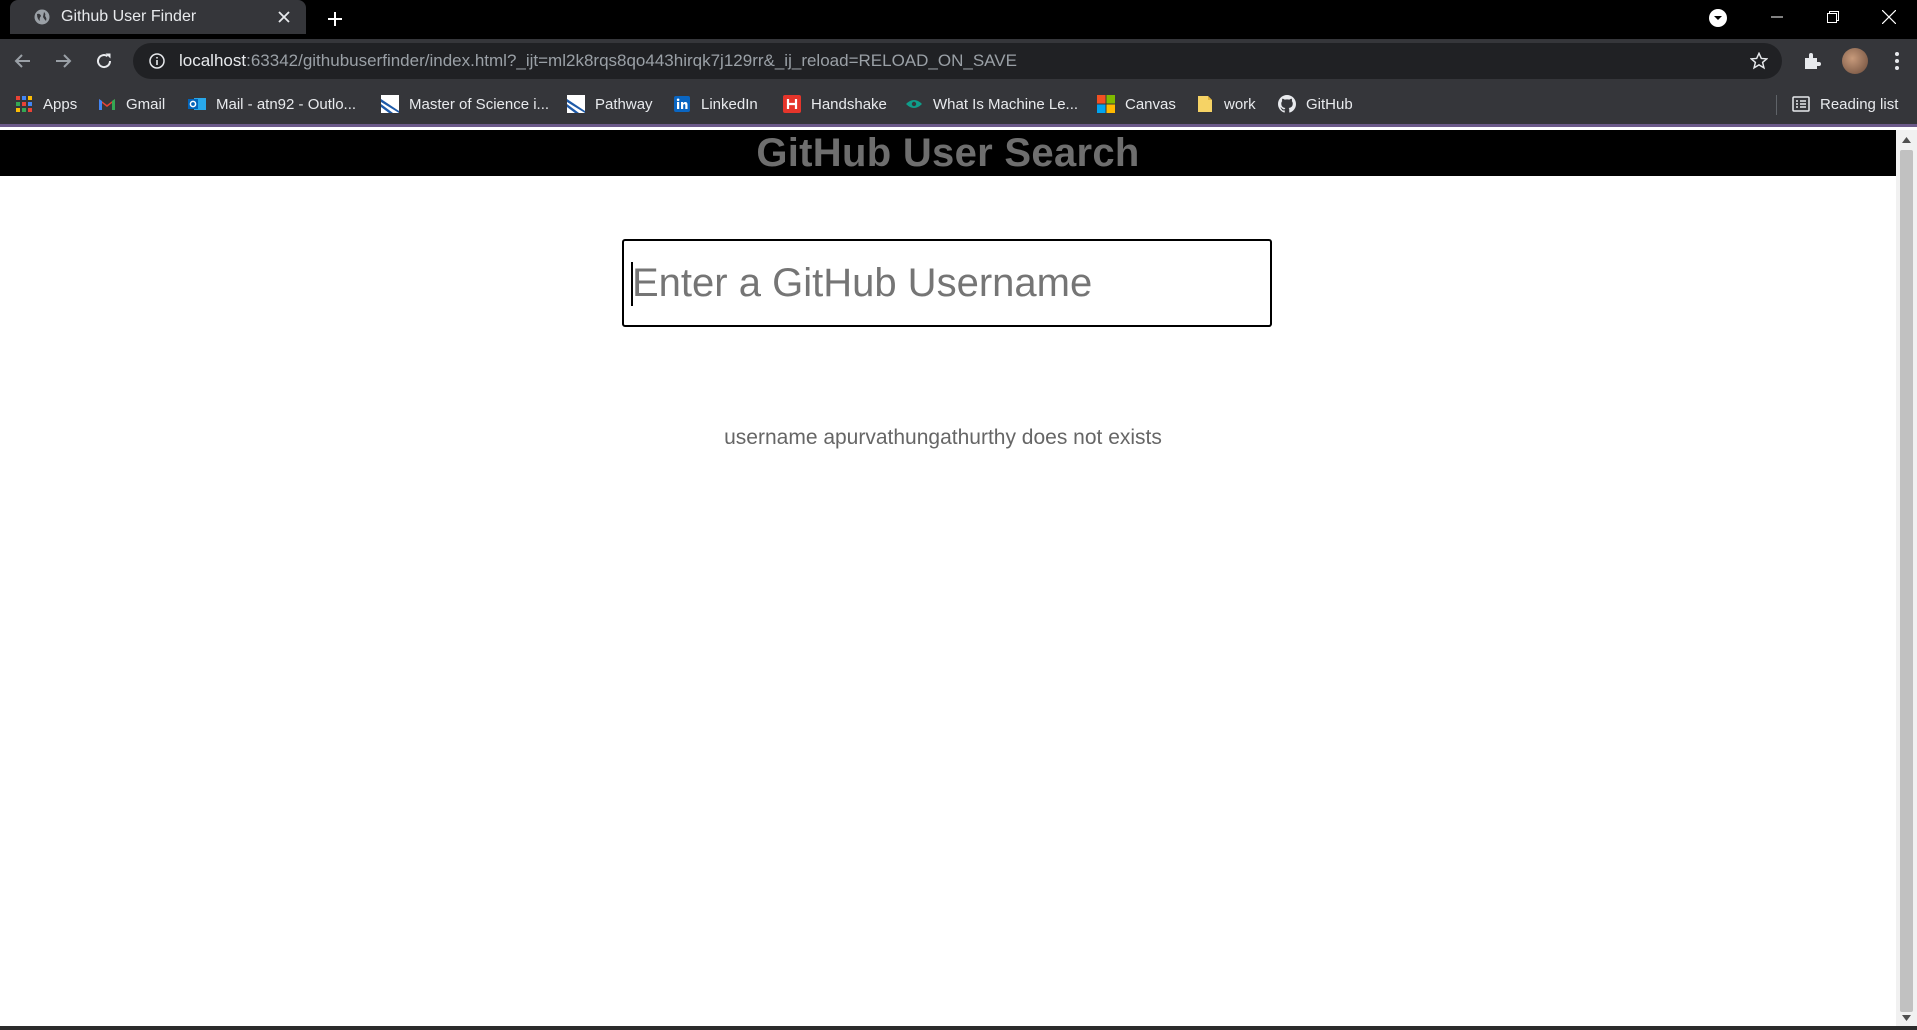 The image size is (1917, 1030). I want to click on bookmark-gmail: Gmail, so click(131, 104).